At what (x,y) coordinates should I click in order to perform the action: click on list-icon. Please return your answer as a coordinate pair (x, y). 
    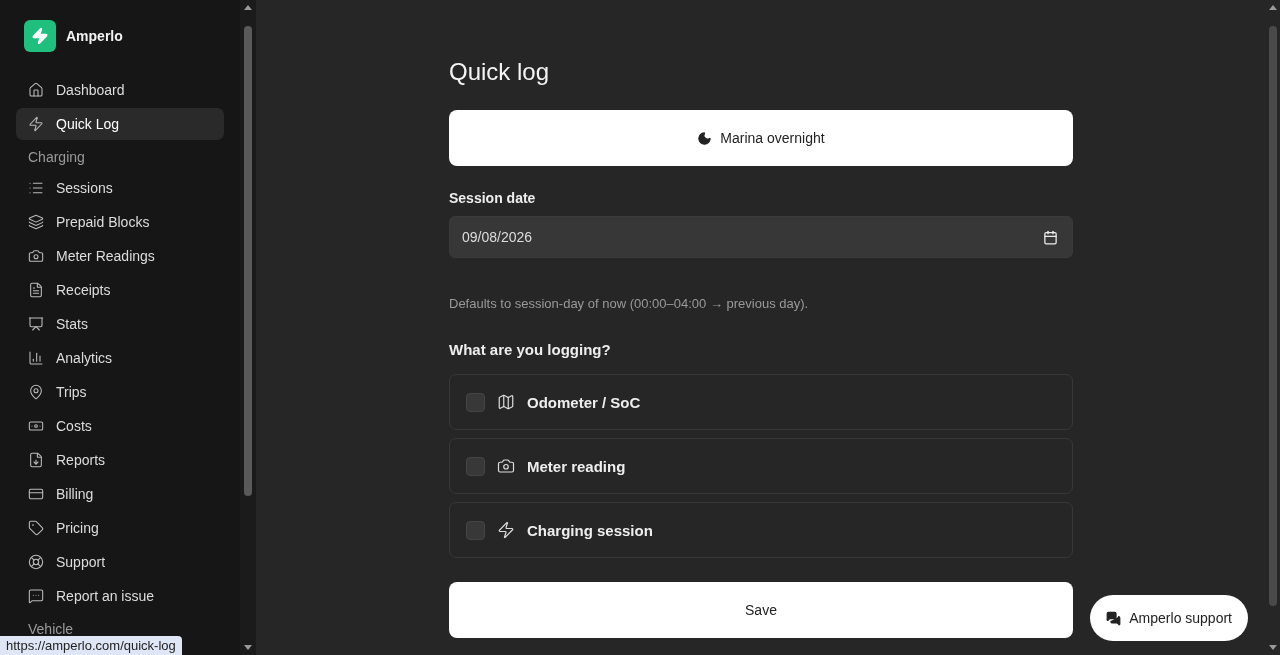
    Looking at the image, I should click on (36, 188).